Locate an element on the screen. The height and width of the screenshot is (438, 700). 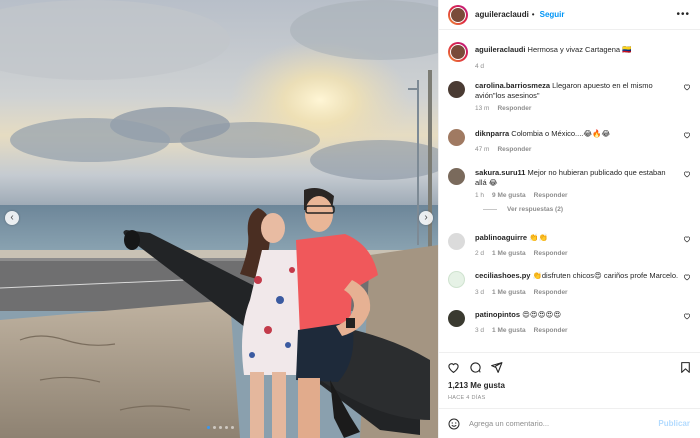
comment-input is located at coordinates (554, 423).